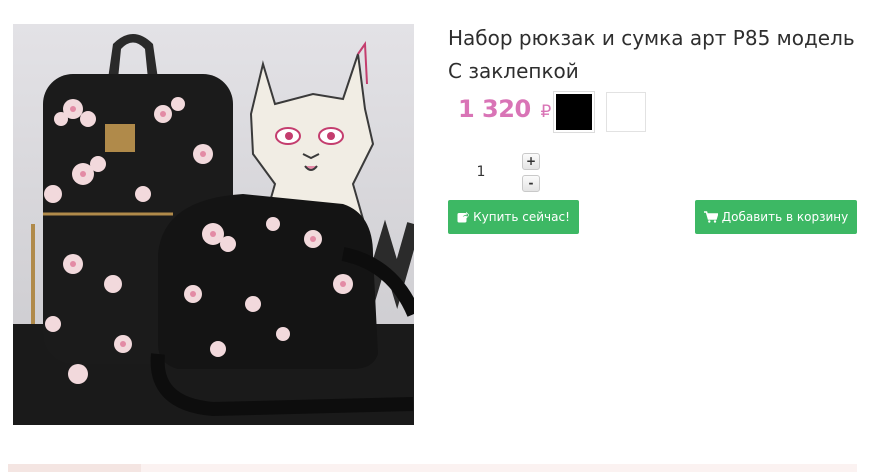  What do you see at coordinates (494, 109) in the screenshot?
I see `price-value: 1 320` at bounding box center [494, 109].